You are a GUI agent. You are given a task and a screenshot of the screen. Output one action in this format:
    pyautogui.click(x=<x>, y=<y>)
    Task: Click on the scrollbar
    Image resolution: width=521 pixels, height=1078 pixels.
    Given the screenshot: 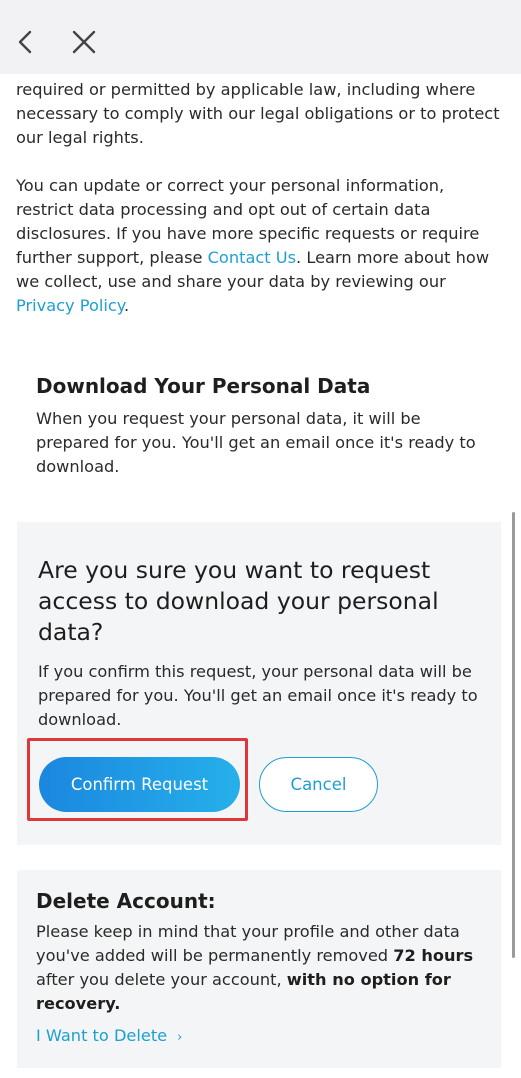 What is the action you would take?
    pyautogui.click(x=513, y=735)
    